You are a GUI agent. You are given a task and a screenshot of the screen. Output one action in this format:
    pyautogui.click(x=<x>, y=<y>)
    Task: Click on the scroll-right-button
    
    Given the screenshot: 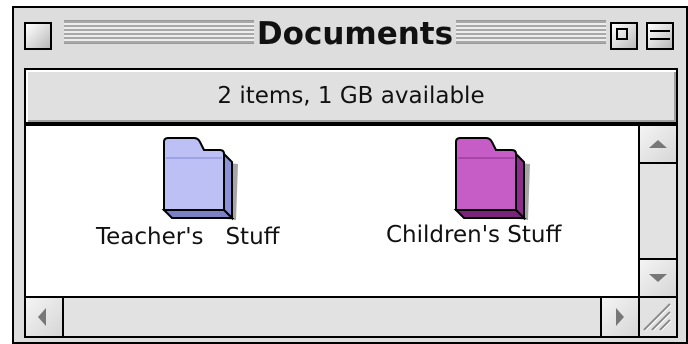 What is the action you would take?
    pyautogui.click(x=619, y=317)
    